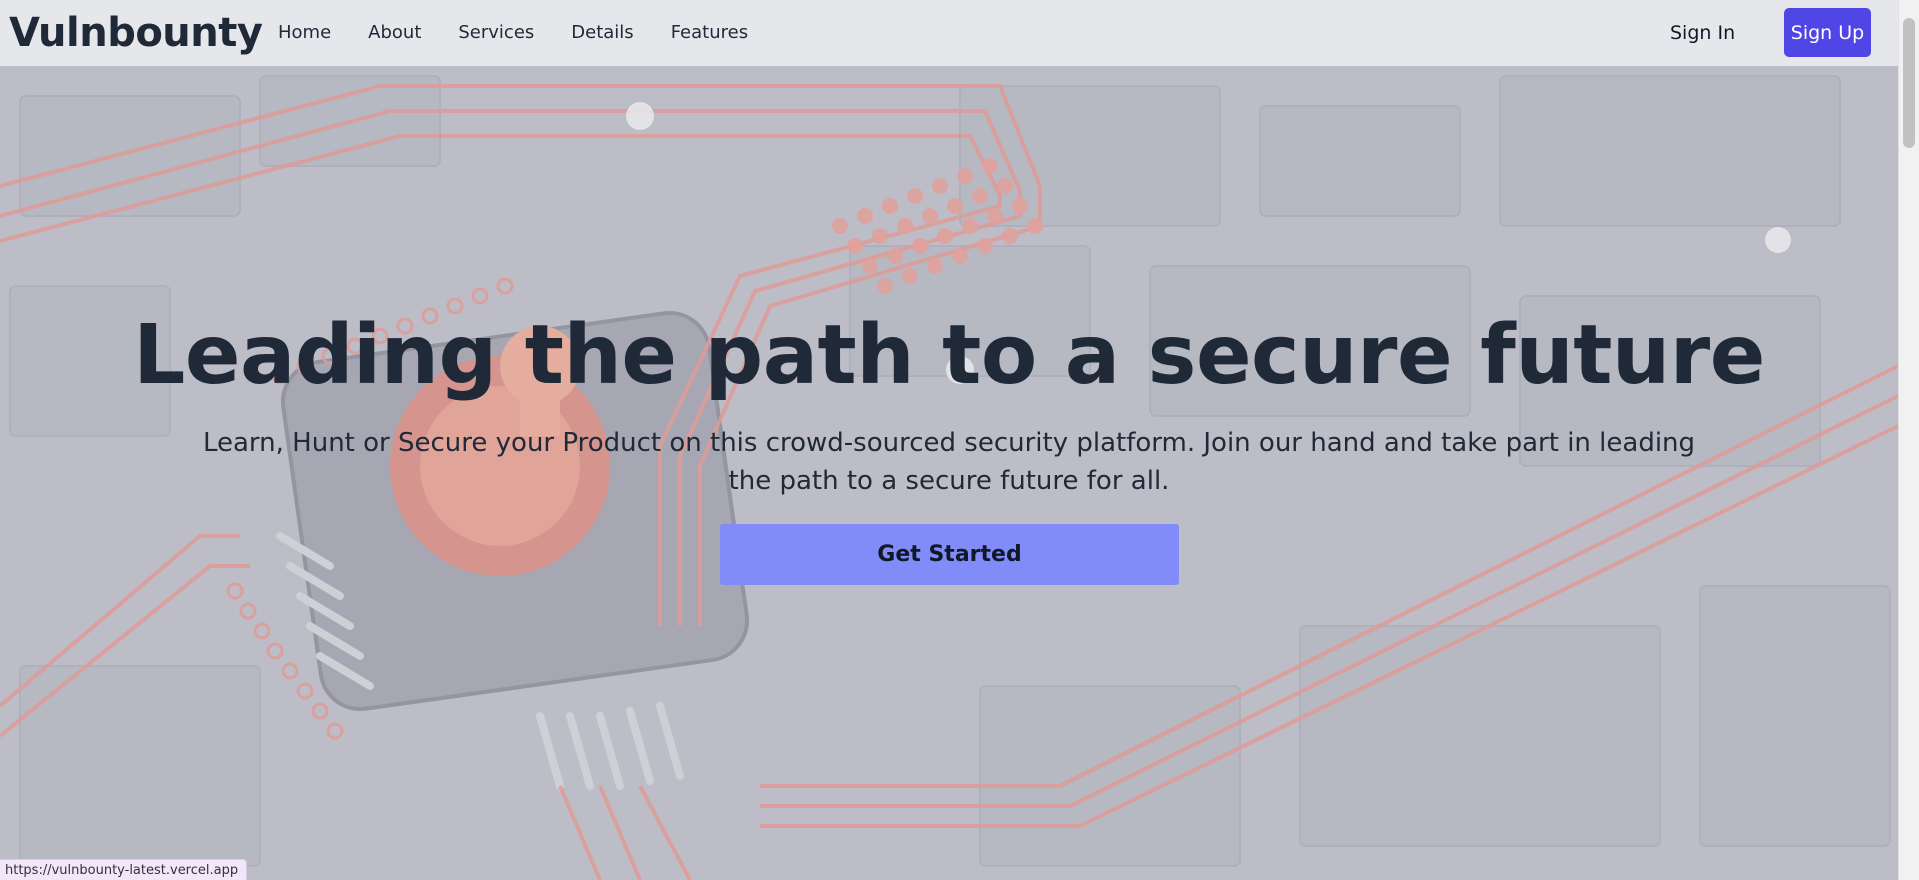  Describe the element at coordinates (136, 33) in the screenshot. I see `site-logo: Vulnbounty` at that location.